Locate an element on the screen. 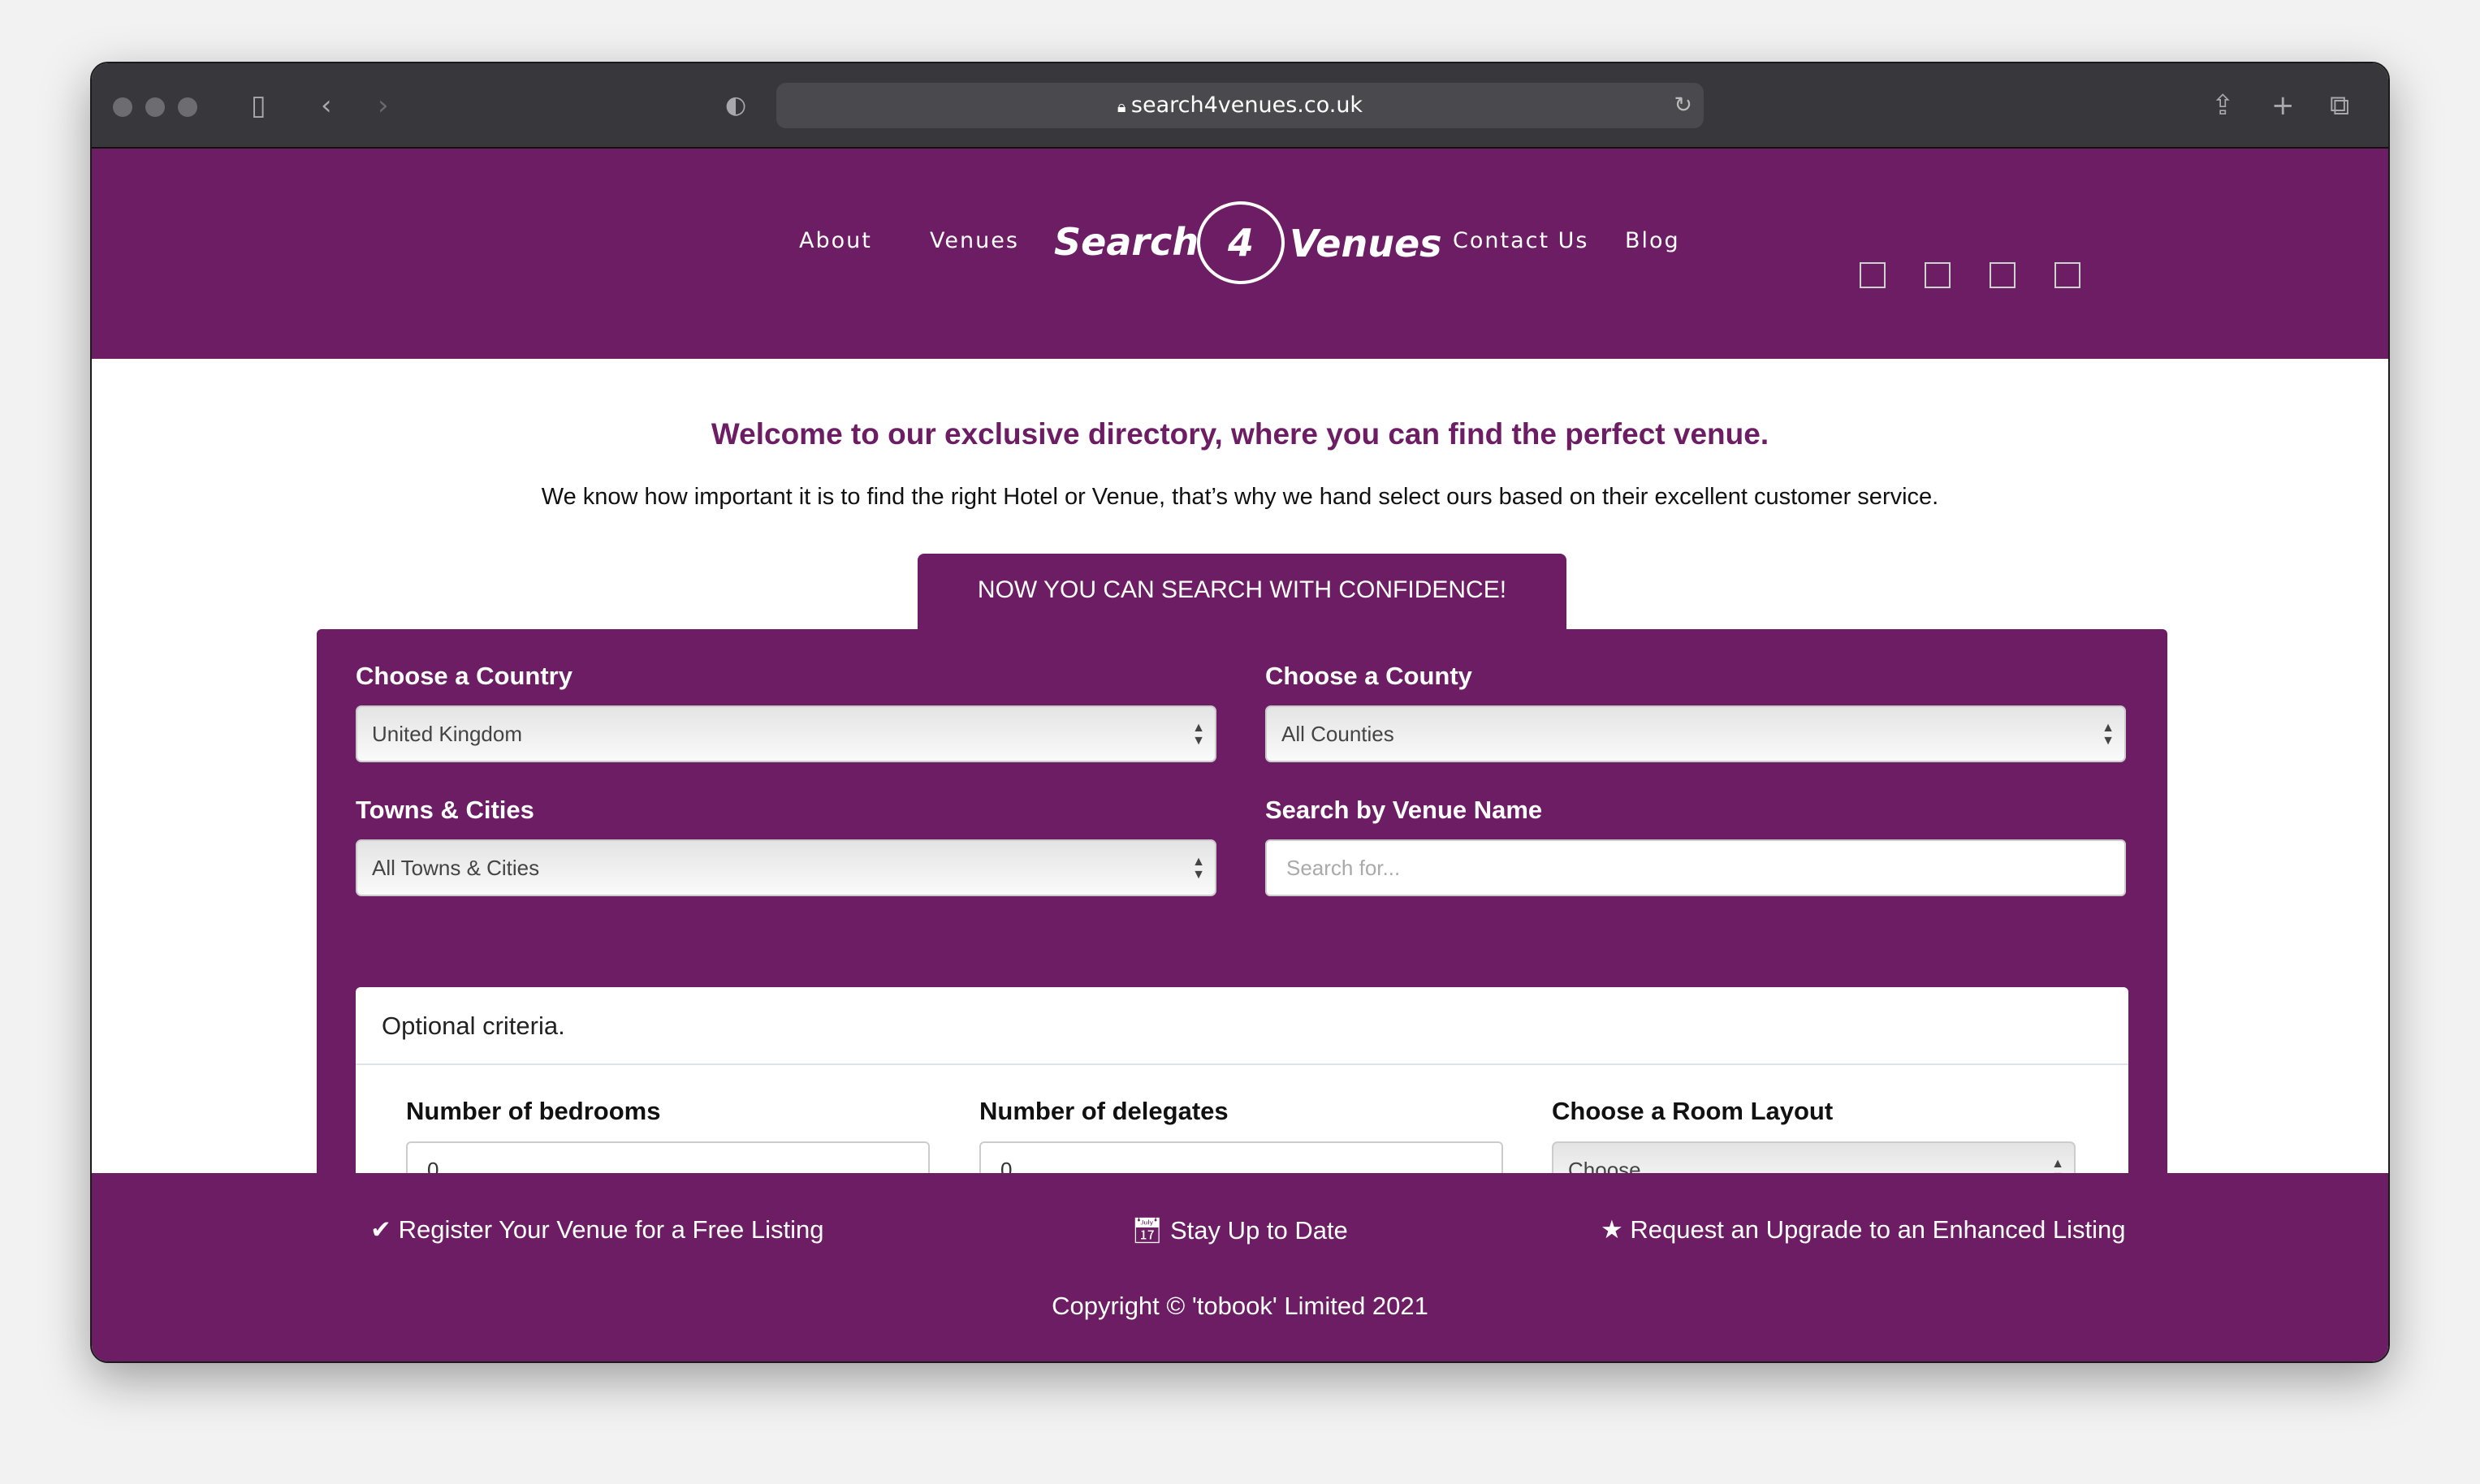  logo-ring: 4 is located at coordinates (1241, 242).